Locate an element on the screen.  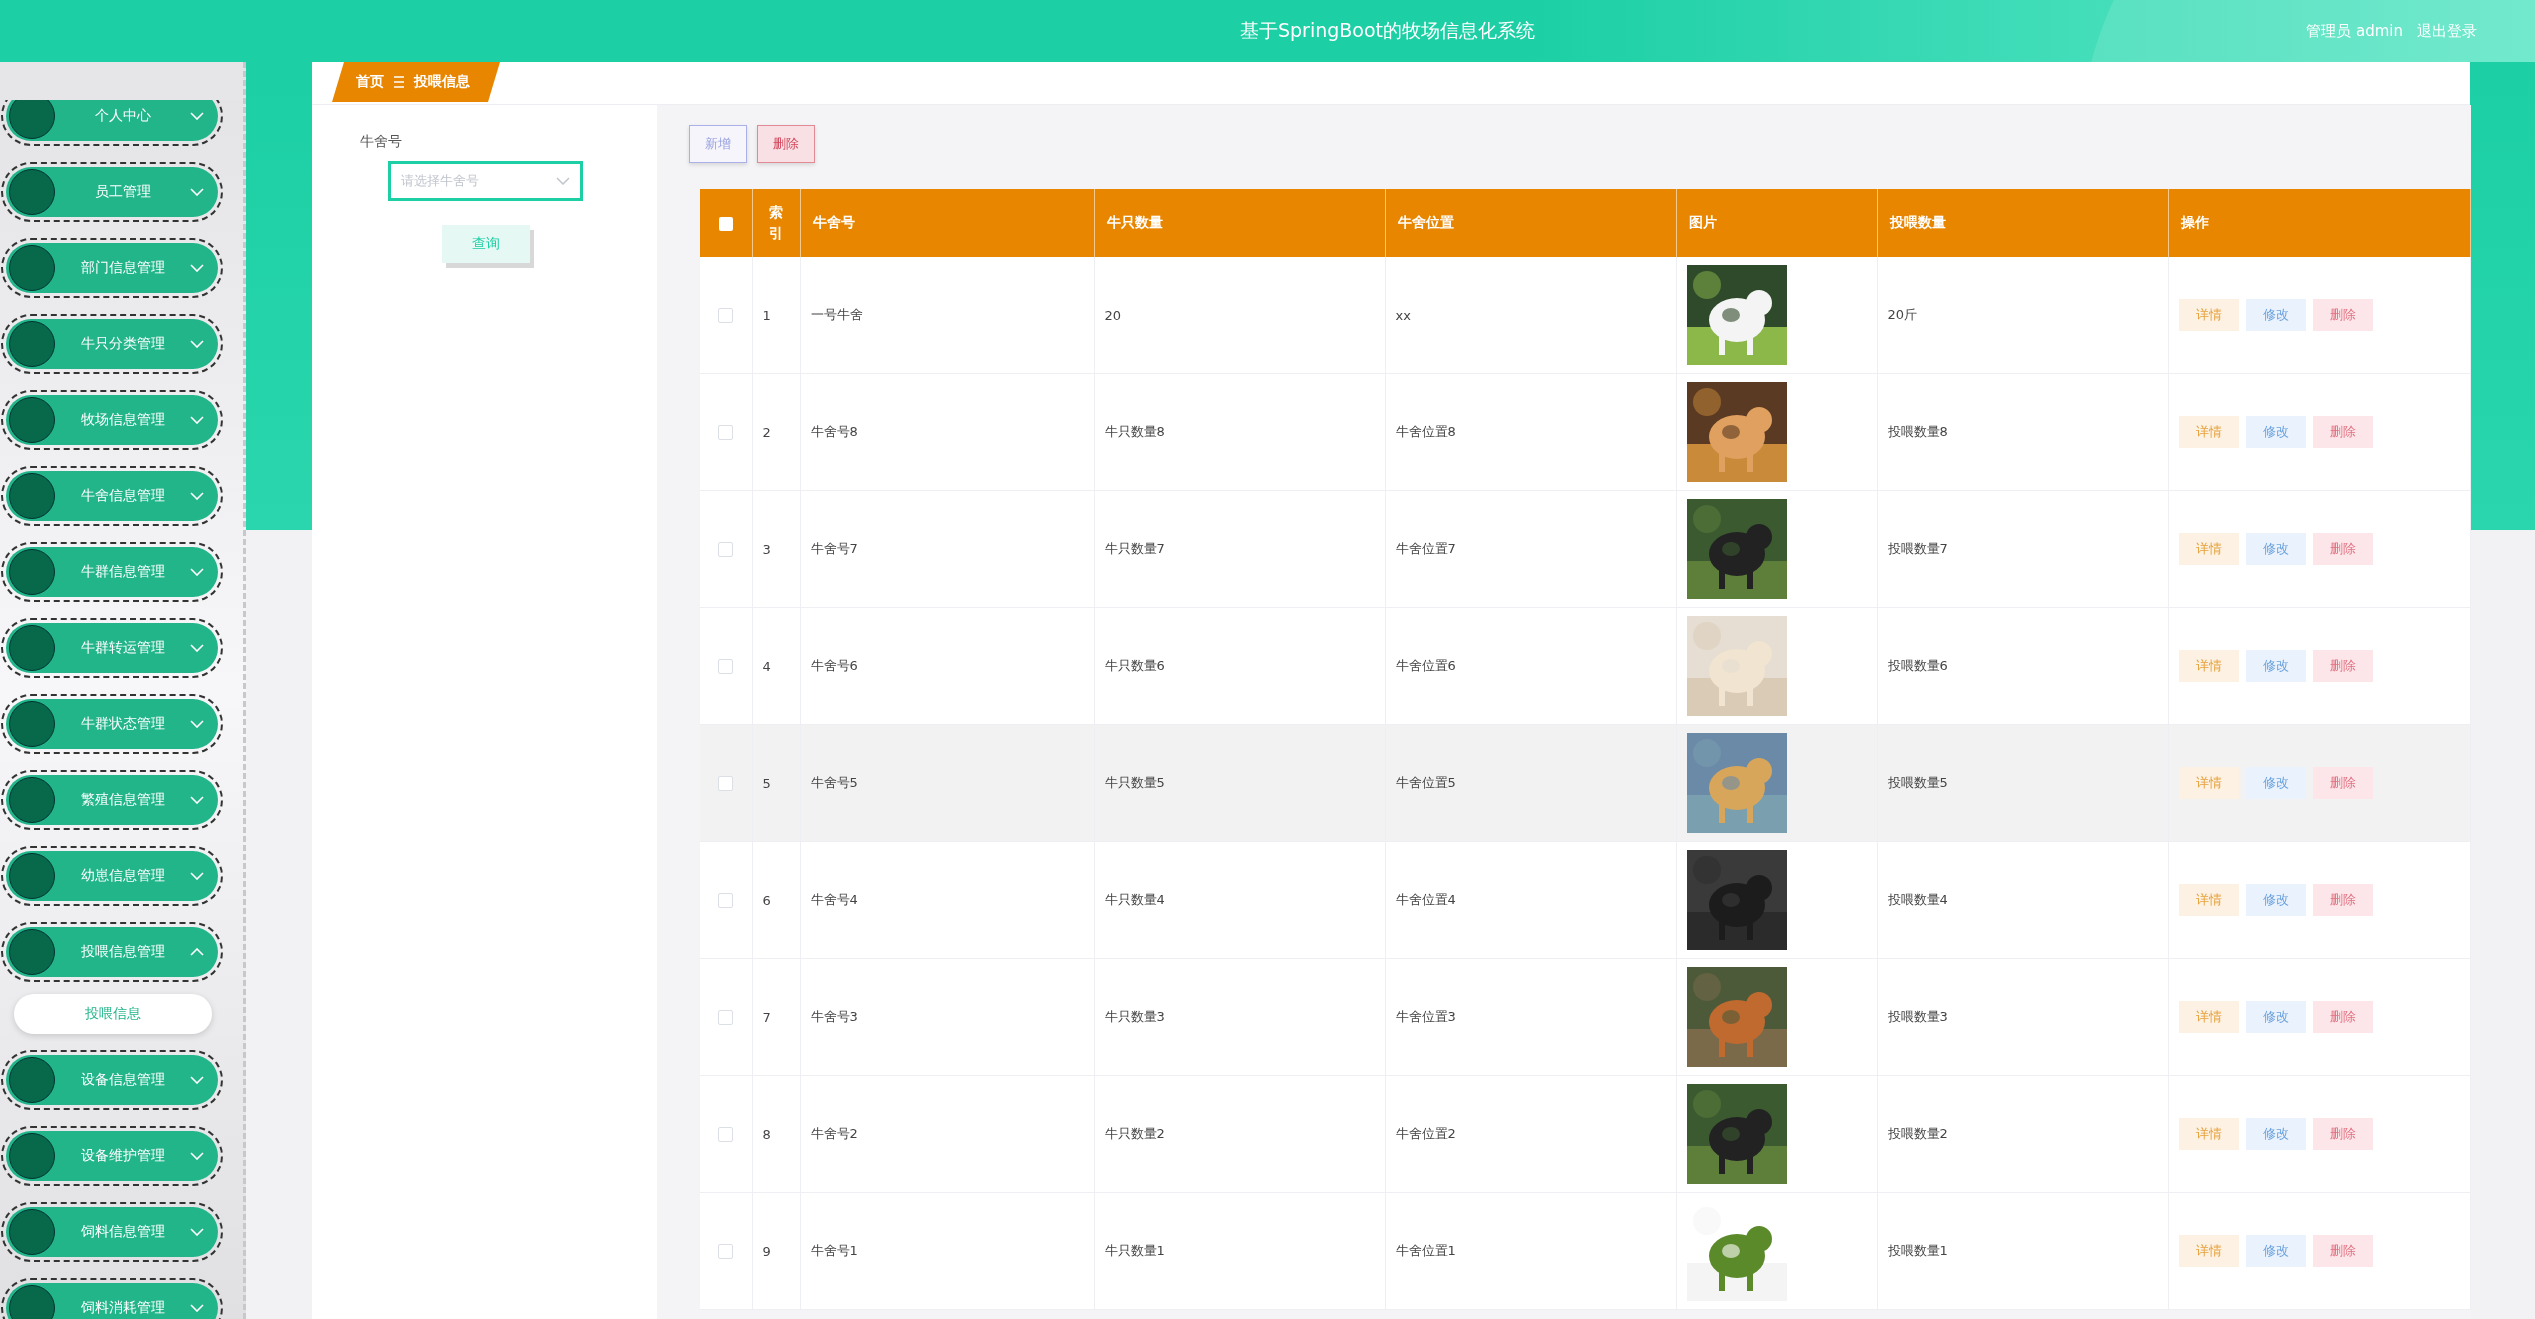
breadcrumb-item: 首页 is located at coordinates (370, 82).